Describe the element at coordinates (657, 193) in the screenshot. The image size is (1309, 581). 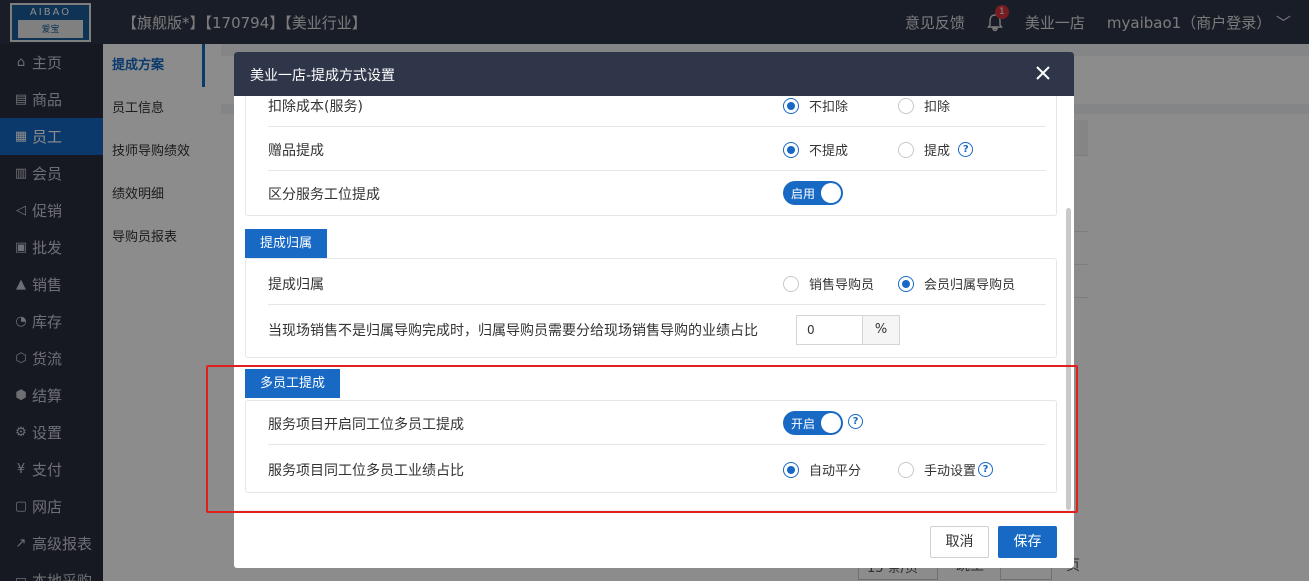
I see `row-station-commission: 区分服务工位提成 启用` at that location.